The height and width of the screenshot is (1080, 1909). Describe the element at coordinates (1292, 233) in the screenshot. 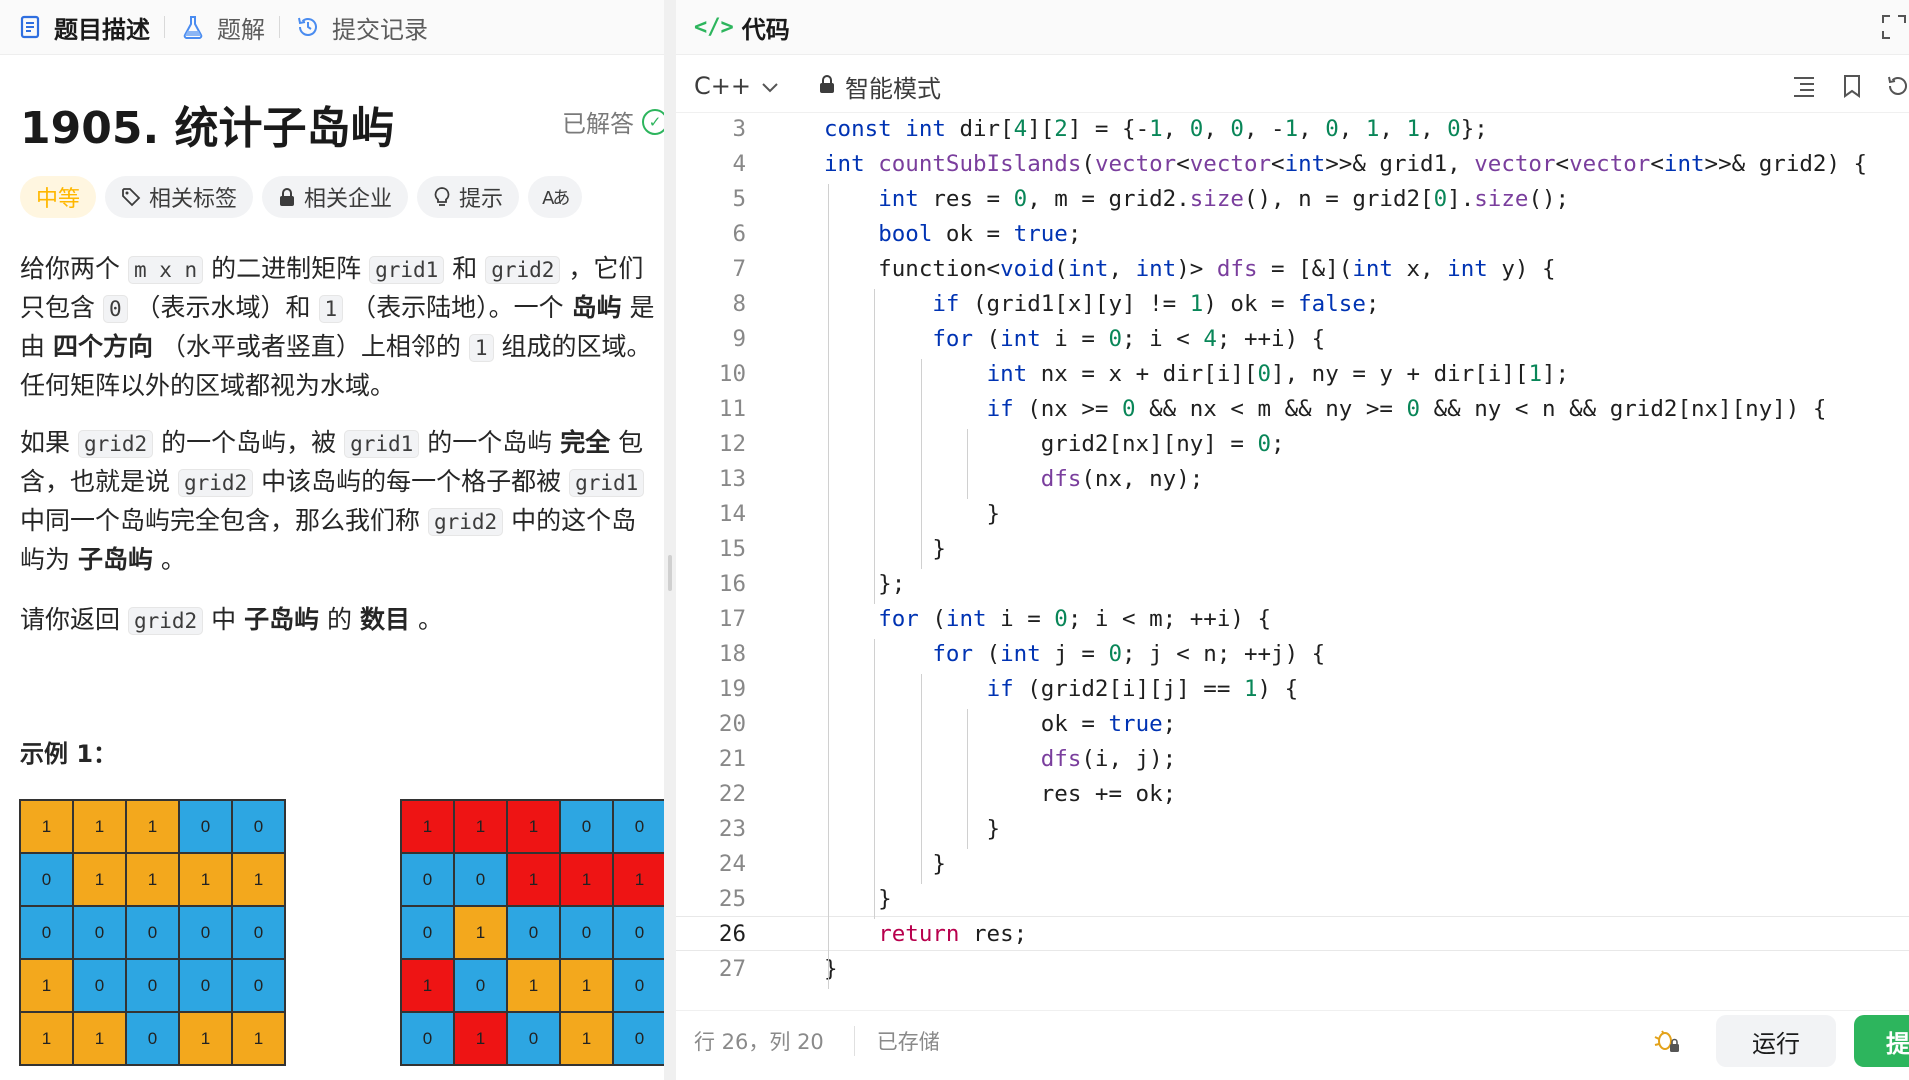

I see `code-line: 6 bool ok = true;` at that location.